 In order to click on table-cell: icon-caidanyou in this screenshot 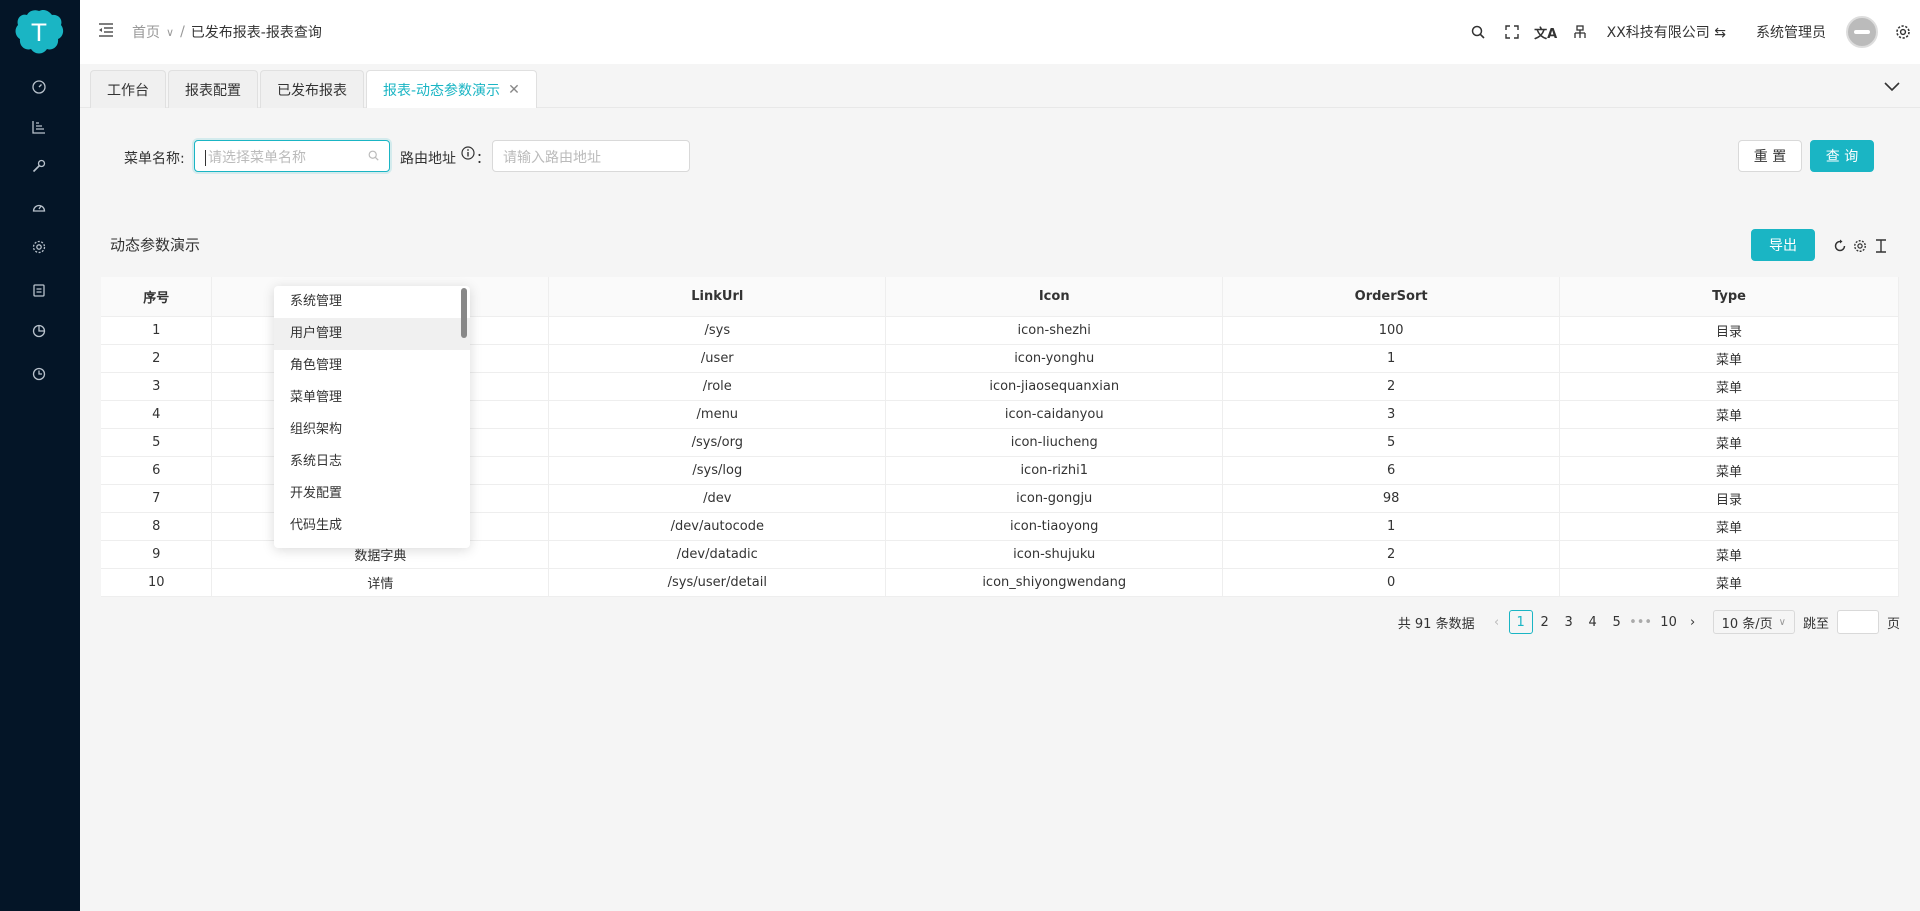, I will do `click(1054, 414)`.